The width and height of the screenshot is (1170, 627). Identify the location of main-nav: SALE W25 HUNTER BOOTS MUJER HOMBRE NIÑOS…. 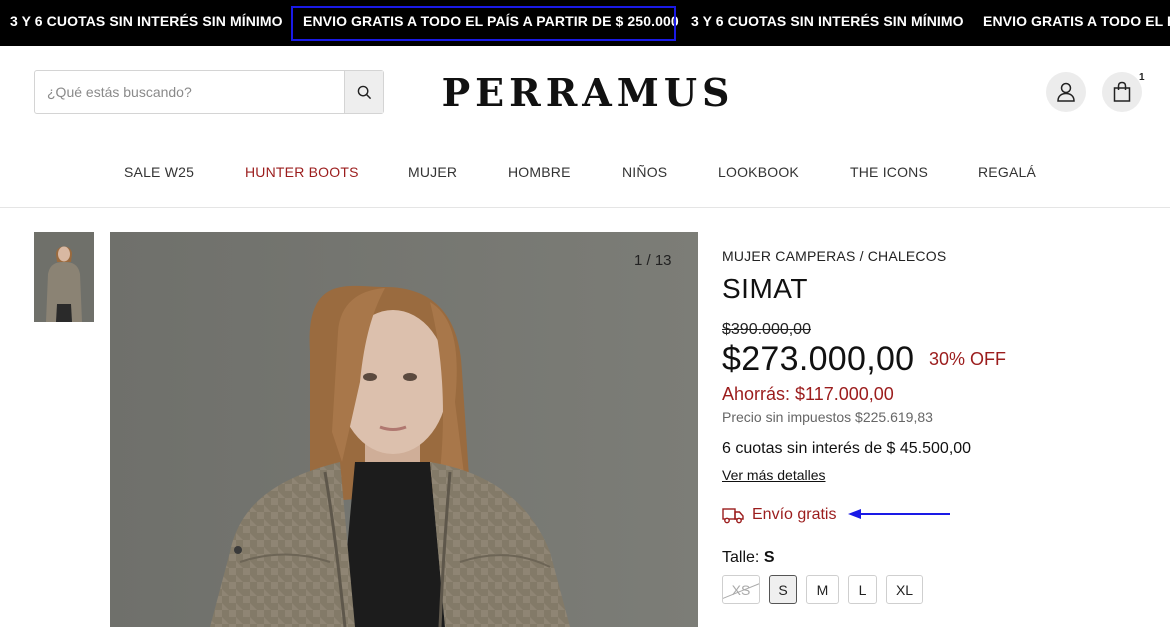
(585, 172).